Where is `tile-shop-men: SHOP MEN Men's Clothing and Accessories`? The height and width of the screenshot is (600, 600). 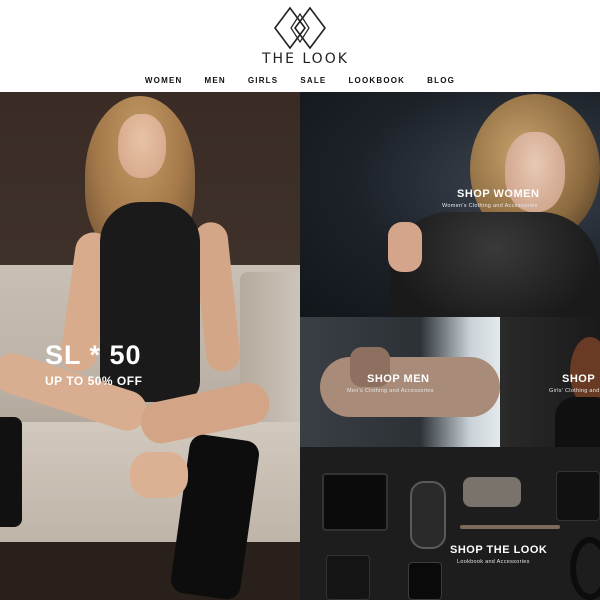
tile-shop-men: SHOP MEN Men's Clothing and Accessories is located at coordinates (400, 382).